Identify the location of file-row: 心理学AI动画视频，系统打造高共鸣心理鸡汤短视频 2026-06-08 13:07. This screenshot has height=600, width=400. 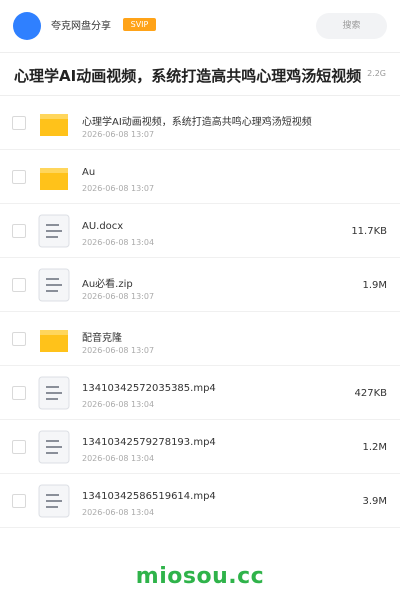
(200, 123).